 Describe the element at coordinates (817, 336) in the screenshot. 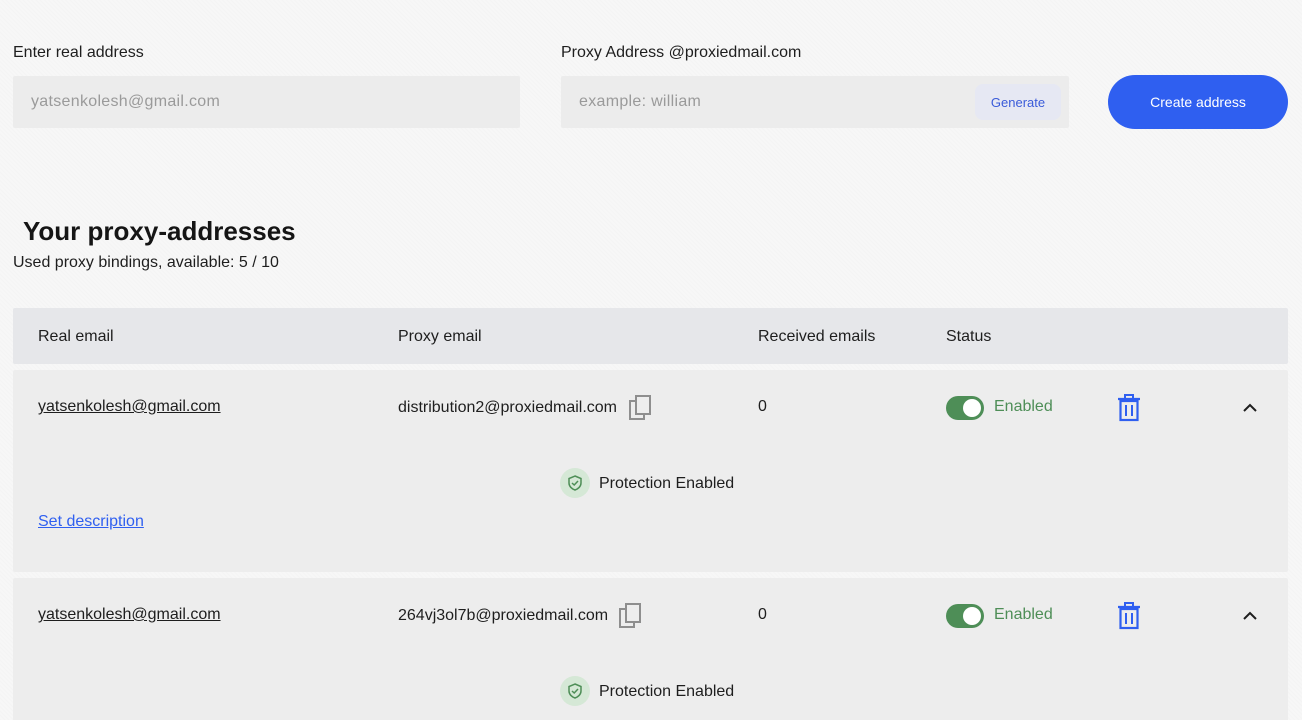

I see `header-received-emails: Received emails` at that location.